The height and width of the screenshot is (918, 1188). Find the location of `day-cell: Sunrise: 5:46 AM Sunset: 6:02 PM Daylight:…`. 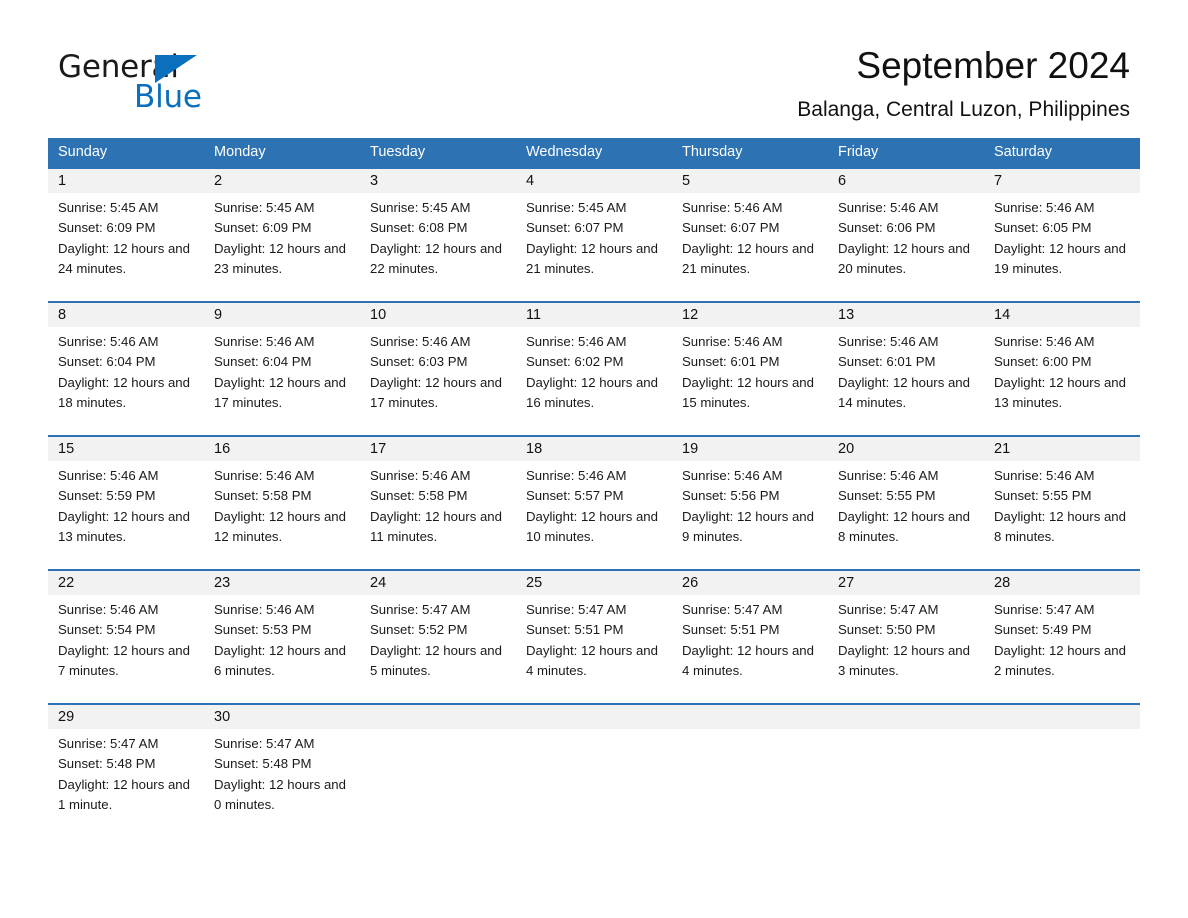

day-cell: Sunrise: 5:46 AM Sunset: 6:02 PM Daylight:… is located at coordinates (594, 375).